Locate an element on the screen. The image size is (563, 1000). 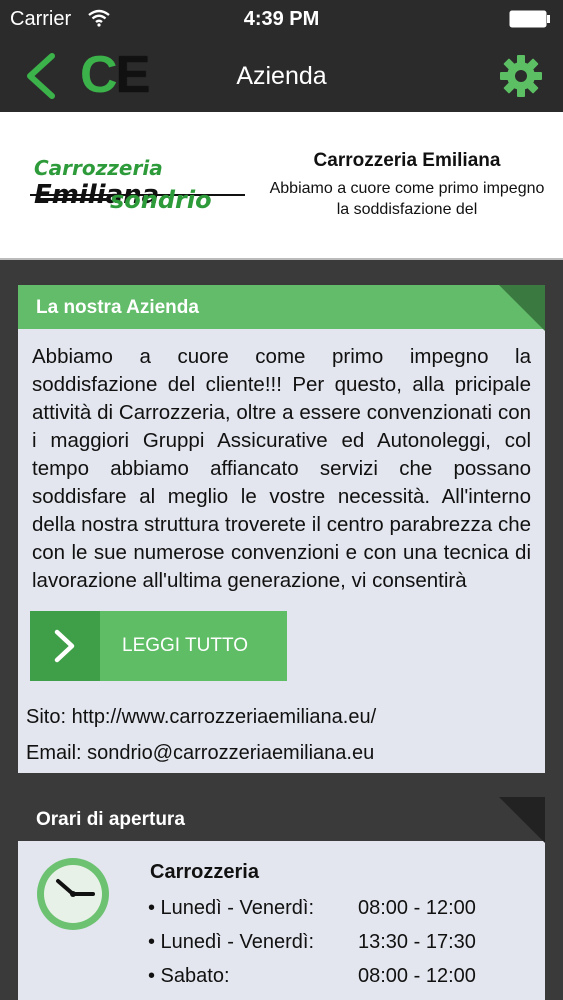
nav-bar: CE Azienda is located at coordinates (281, 75).